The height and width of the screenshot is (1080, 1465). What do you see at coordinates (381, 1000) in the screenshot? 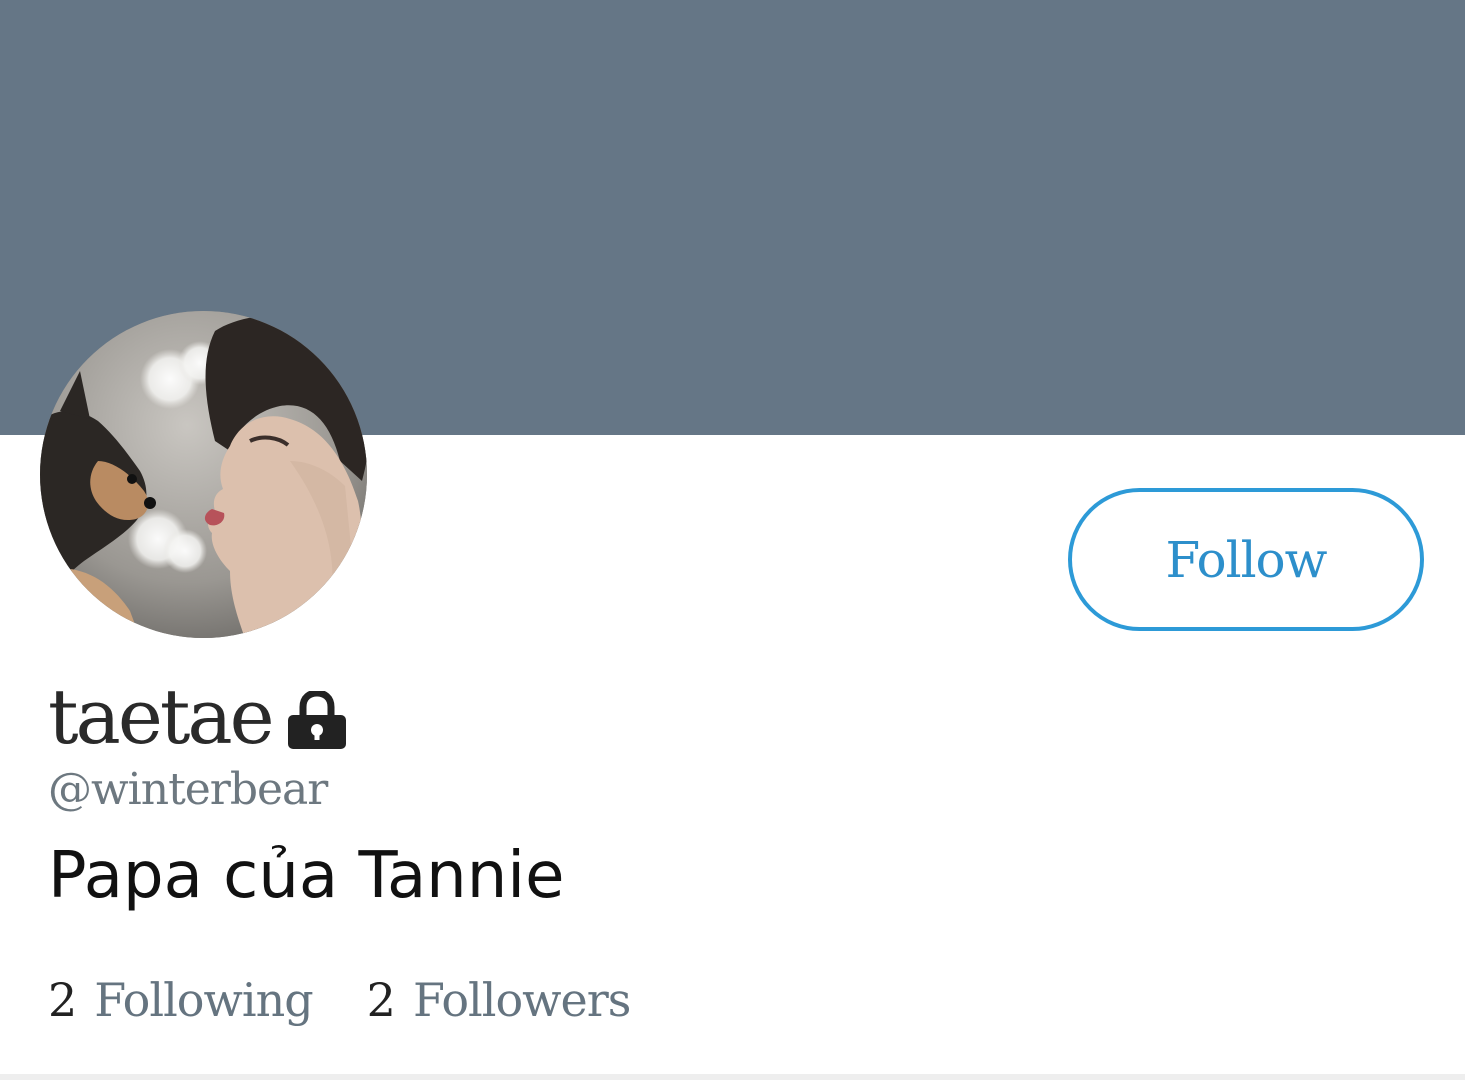
I see `followers-count: 2` at bounding box center [381, 1000].